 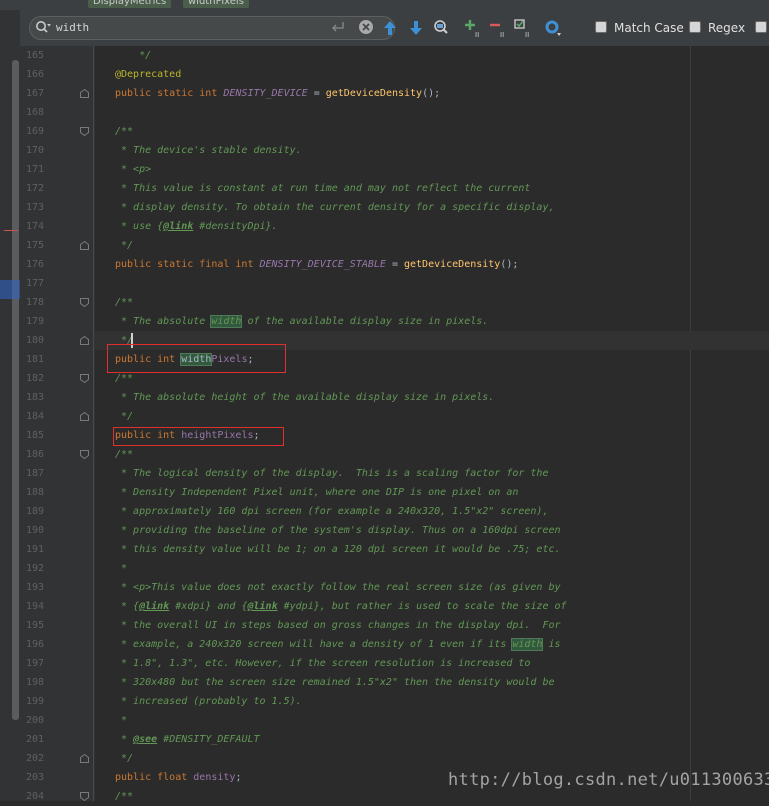 What do you see at coordinates (214, 777) in the screenshot?
I see `code-token: density` at bounding box center [214, 777].